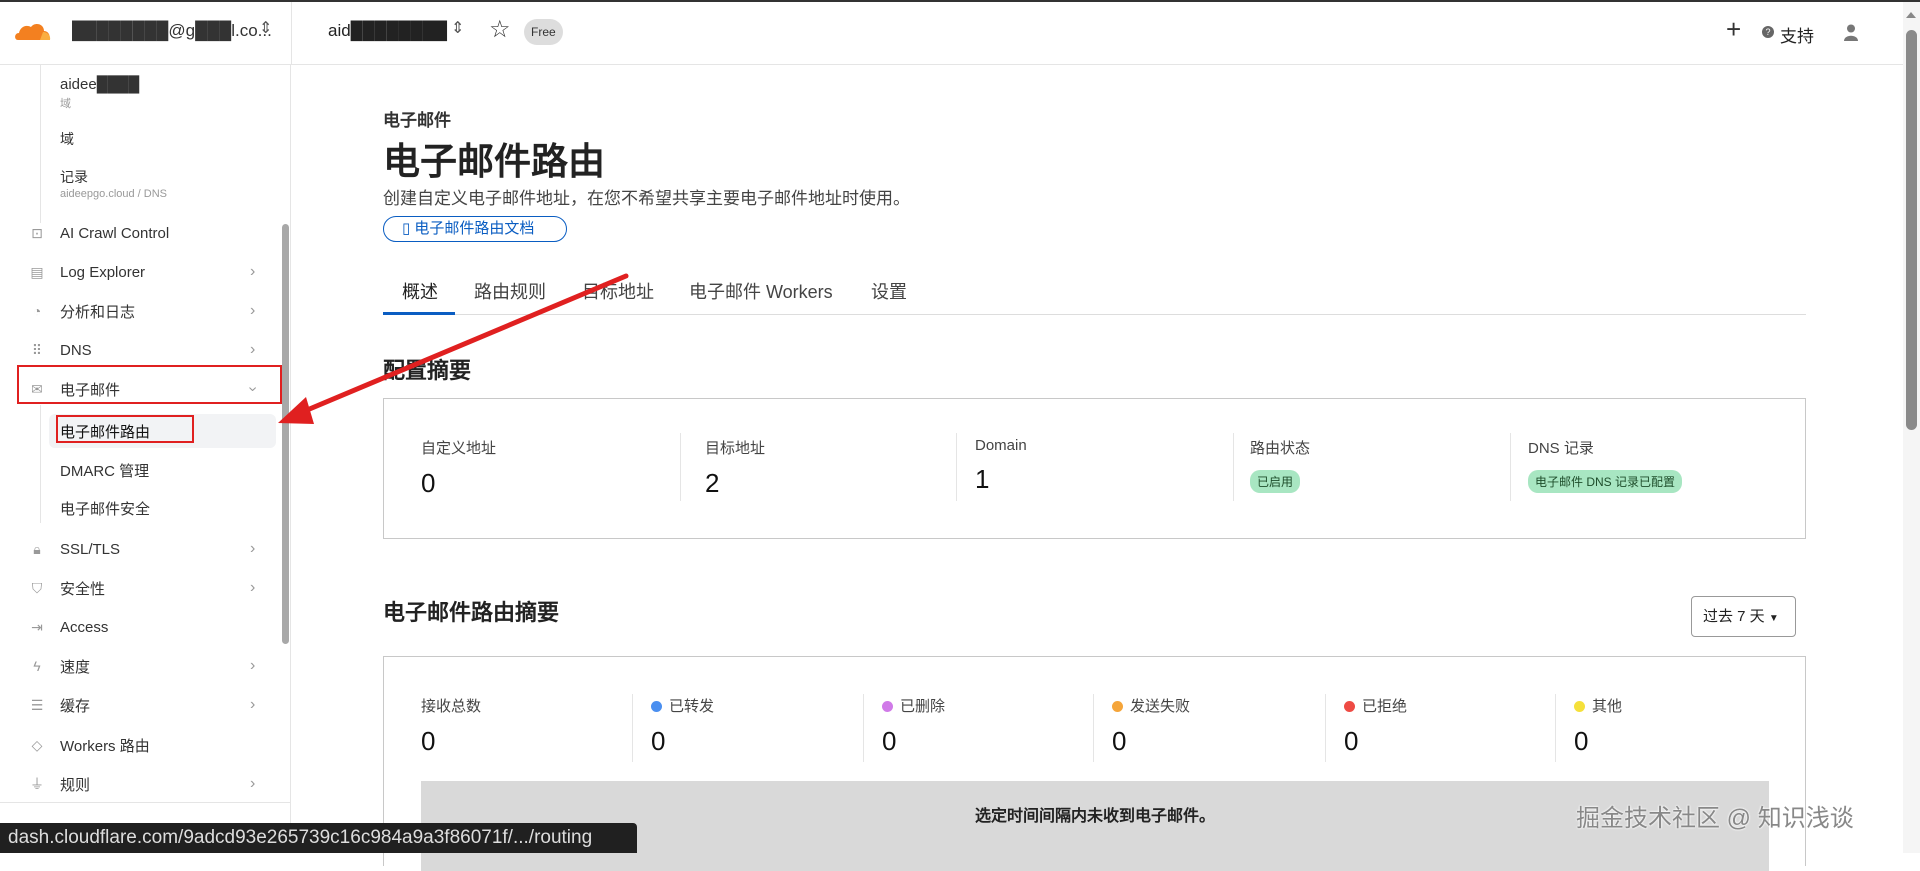  What do you see at coordinates (141, 705) in the screenshot?
I see `sidebar-item-cache: ☰ 缓存 ›` at bounding box center [141, 705].